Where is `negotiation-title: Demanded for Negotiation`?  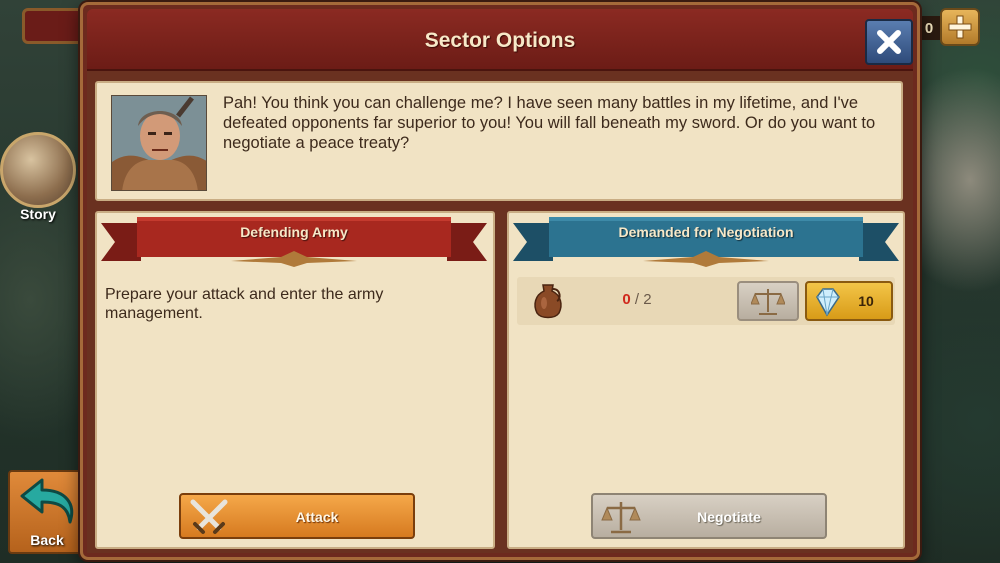
negotiation-title: Demanded for Negotiation is located at coordinates (706, 232).